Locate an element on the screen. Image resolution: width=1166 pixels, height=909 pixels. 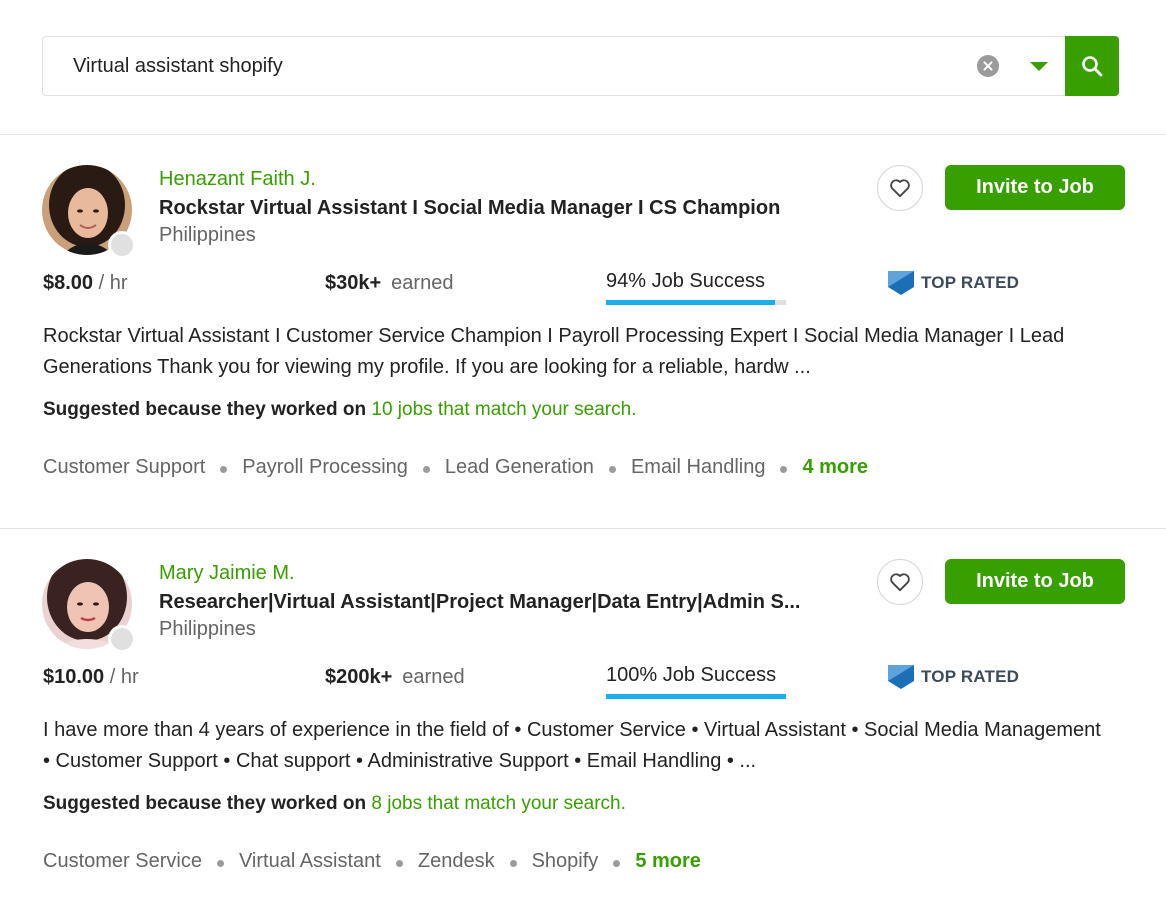
search-button is located at coordinates (1092, 66).